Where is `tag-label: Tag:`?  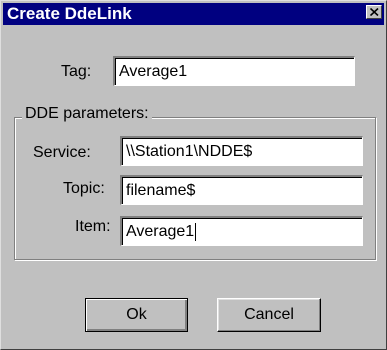 tag-label: Tag: is located at coordinates (76, 71).